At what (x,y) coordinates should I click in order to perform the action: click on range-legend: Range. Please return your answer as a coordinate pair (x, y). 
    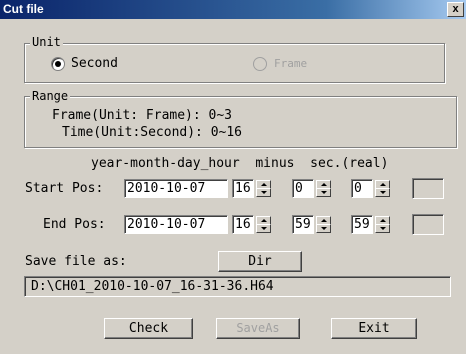
    Looking at the image, I should click on (50, 96).